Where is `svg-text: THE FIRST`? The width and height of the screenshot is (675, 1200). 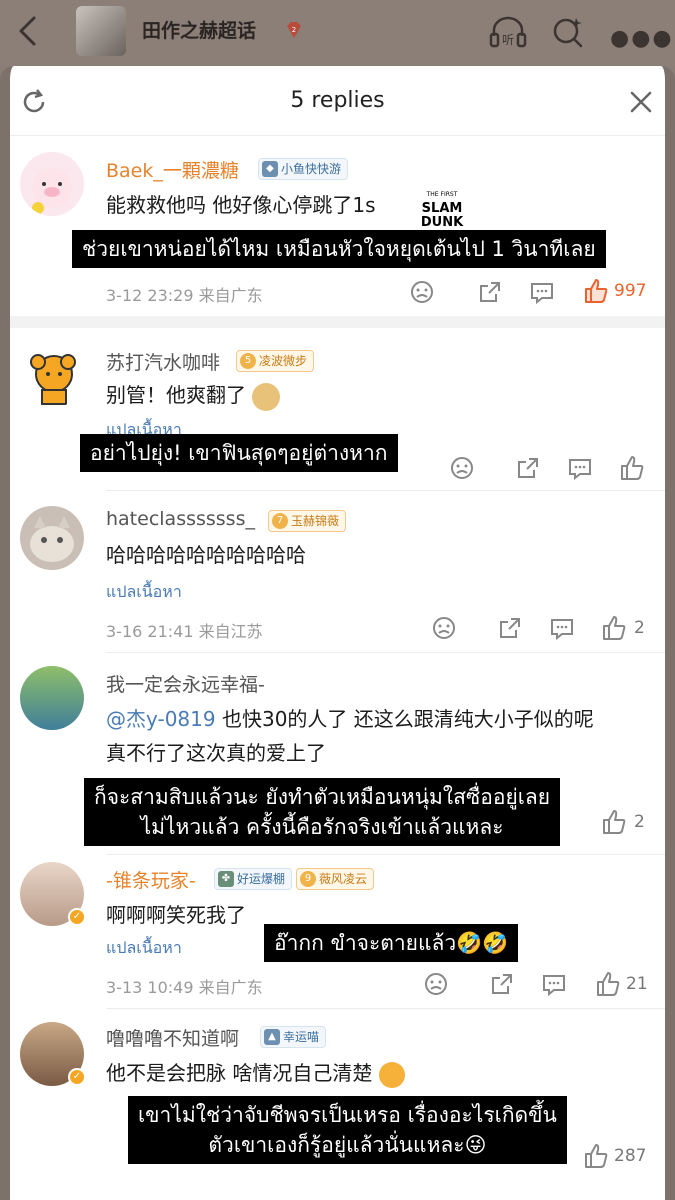 svg-text: THE FIRST is located at coordinates (442, 194).